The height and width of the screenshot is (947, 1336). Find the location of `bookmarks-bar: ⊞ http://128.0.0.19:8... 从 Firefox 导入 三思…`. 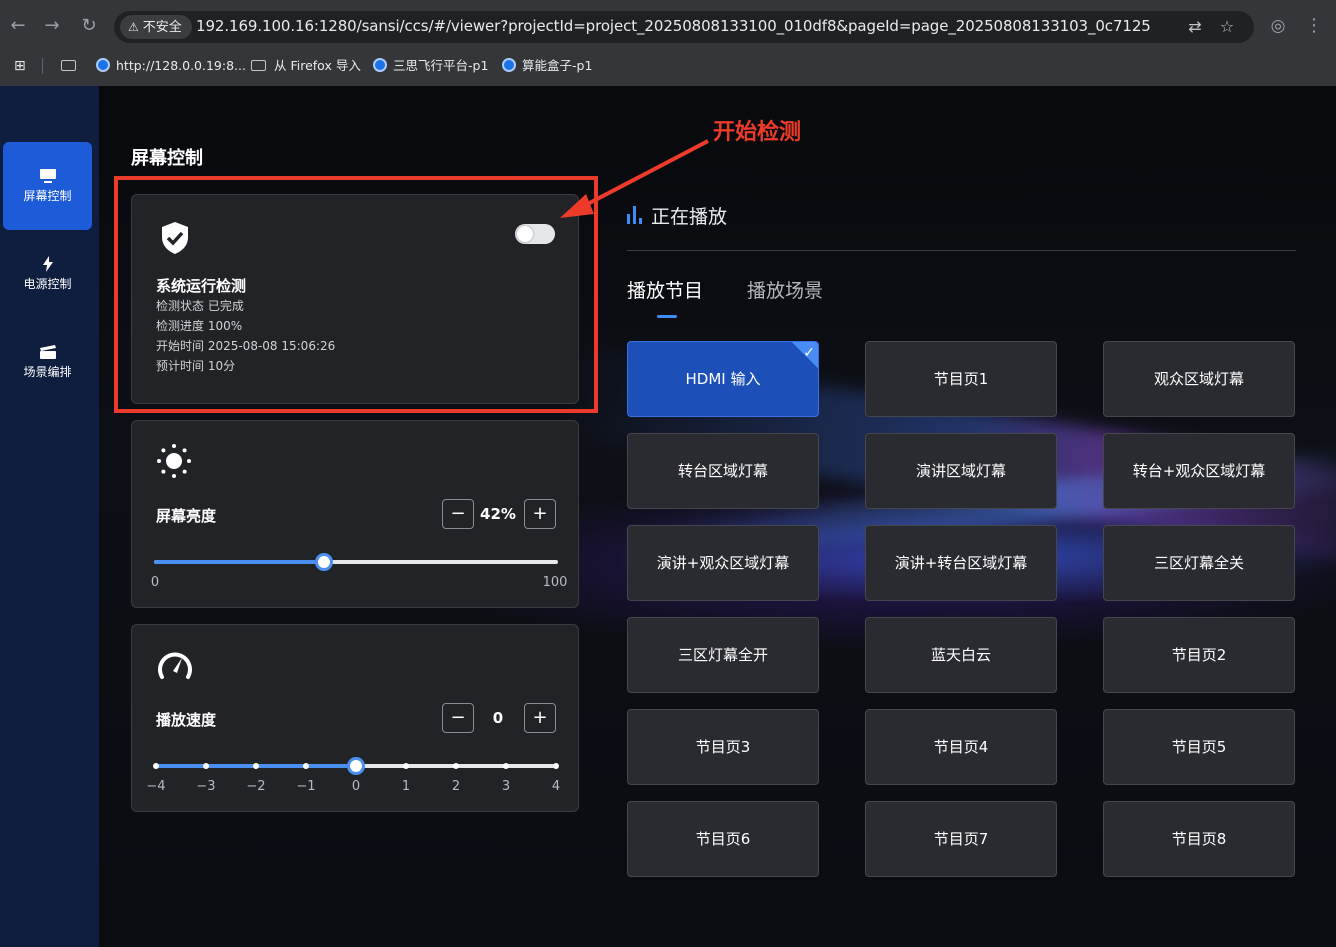

bookmarks-bar: ⊞ http://128.0.0.19:8... 从 Firefox 导入 三思… is located at coordinates (668, 66).